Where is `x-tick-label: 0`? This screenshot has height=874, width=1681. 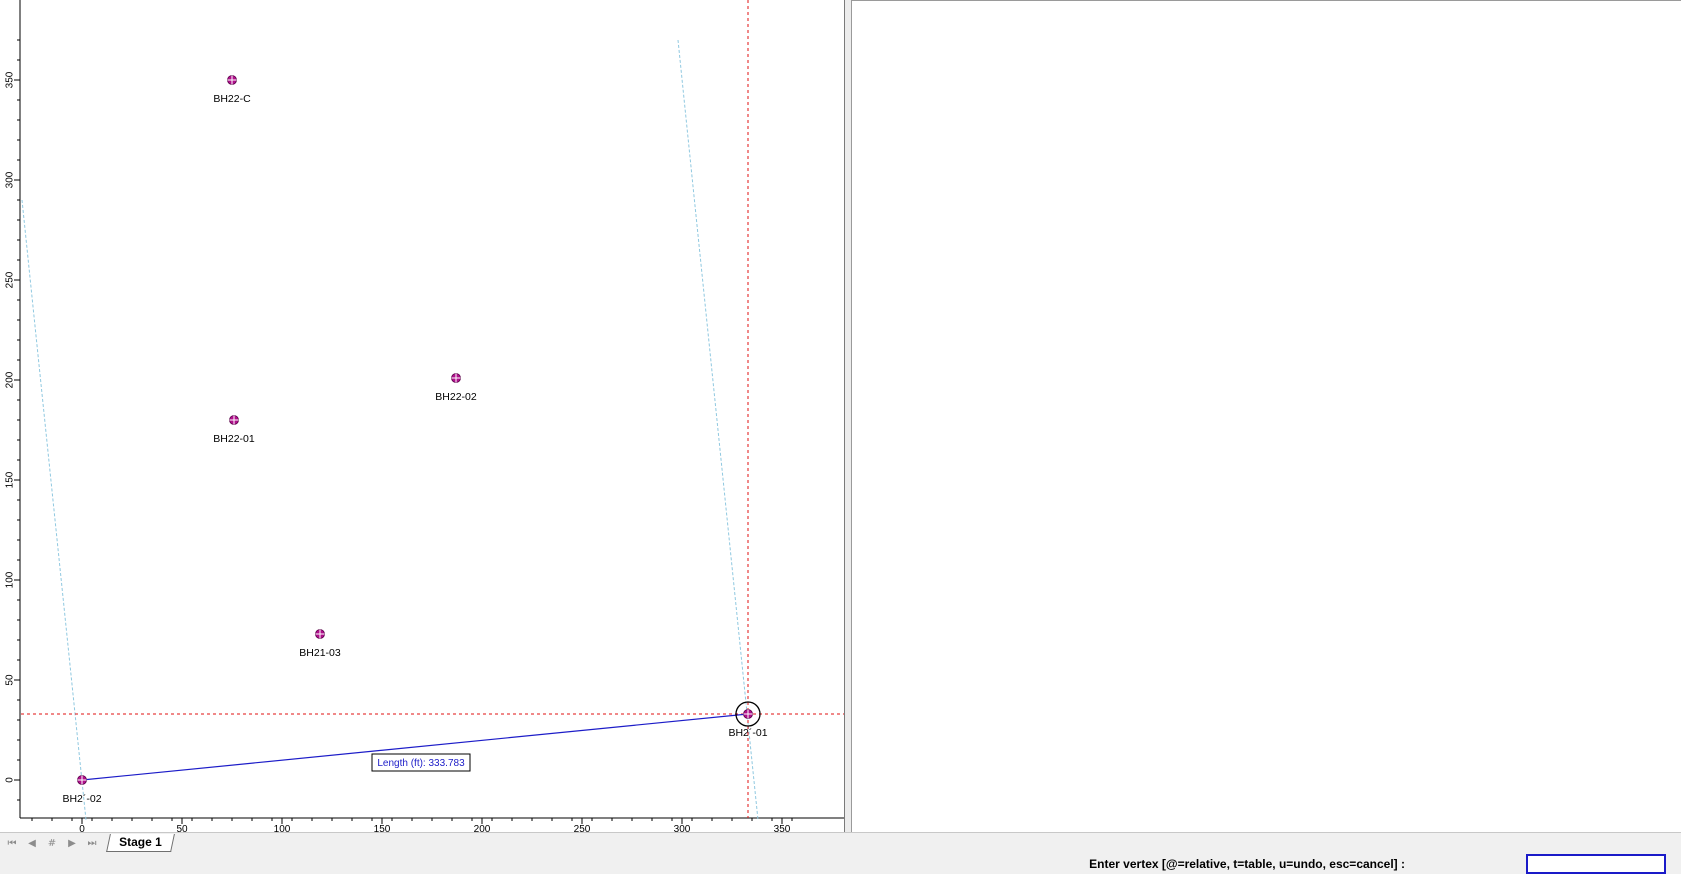
x-tick-label: 0 is located at coordinates (82, 828).